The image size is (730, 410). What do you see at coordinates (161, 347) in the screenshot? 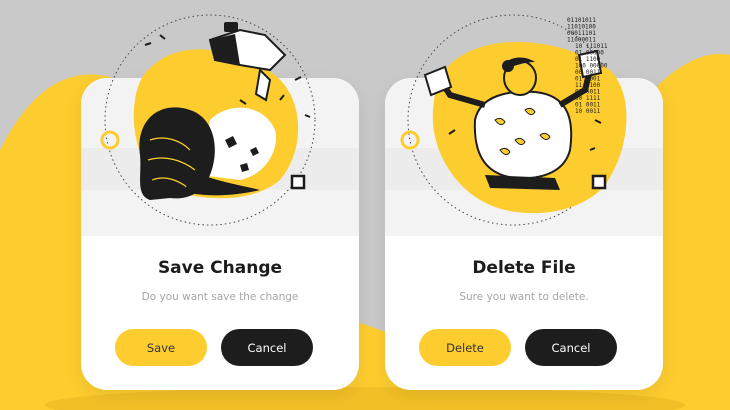
I see `save-button: Save` at bounding box center [161, 347].